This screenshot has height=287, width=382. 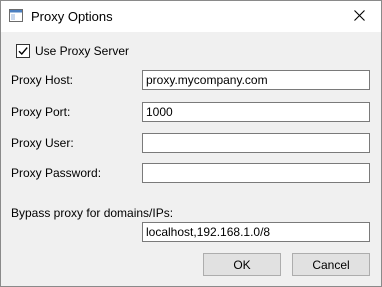 I want to click on title-bar: Proxy Options, so click(x=191, y=16).